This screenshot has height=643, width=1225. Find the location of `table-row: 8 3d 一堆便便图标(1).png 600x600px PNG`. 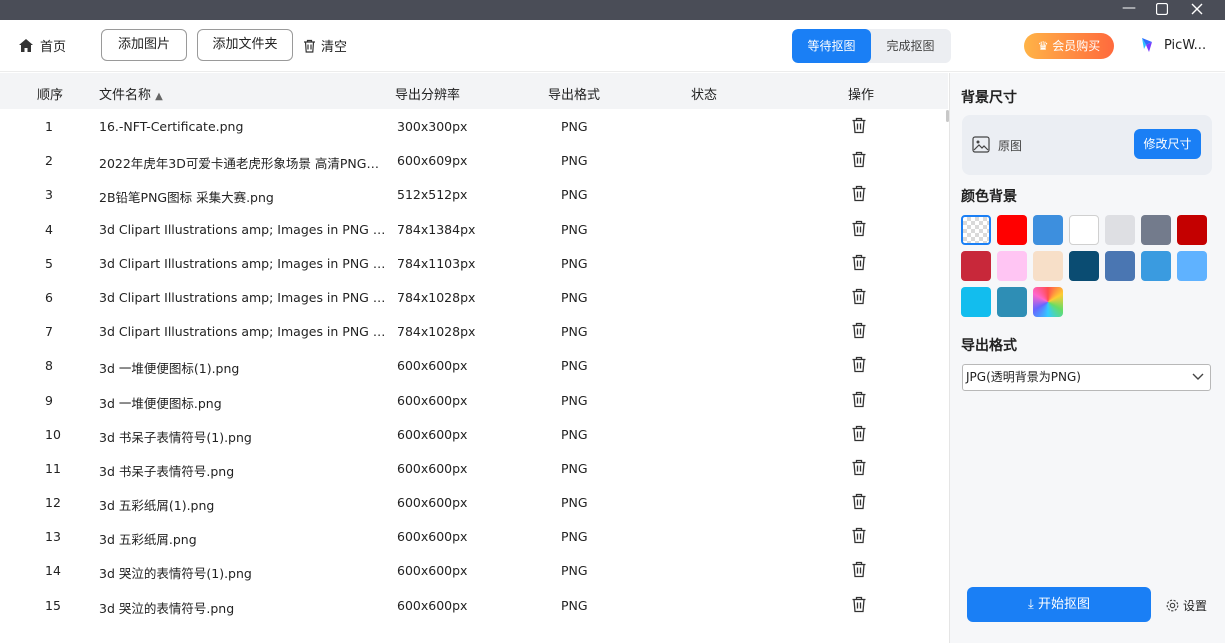

table-row: 8 3d 一堆便便图标(1).png 600x600px PNG is located at coordinates (474, 365).